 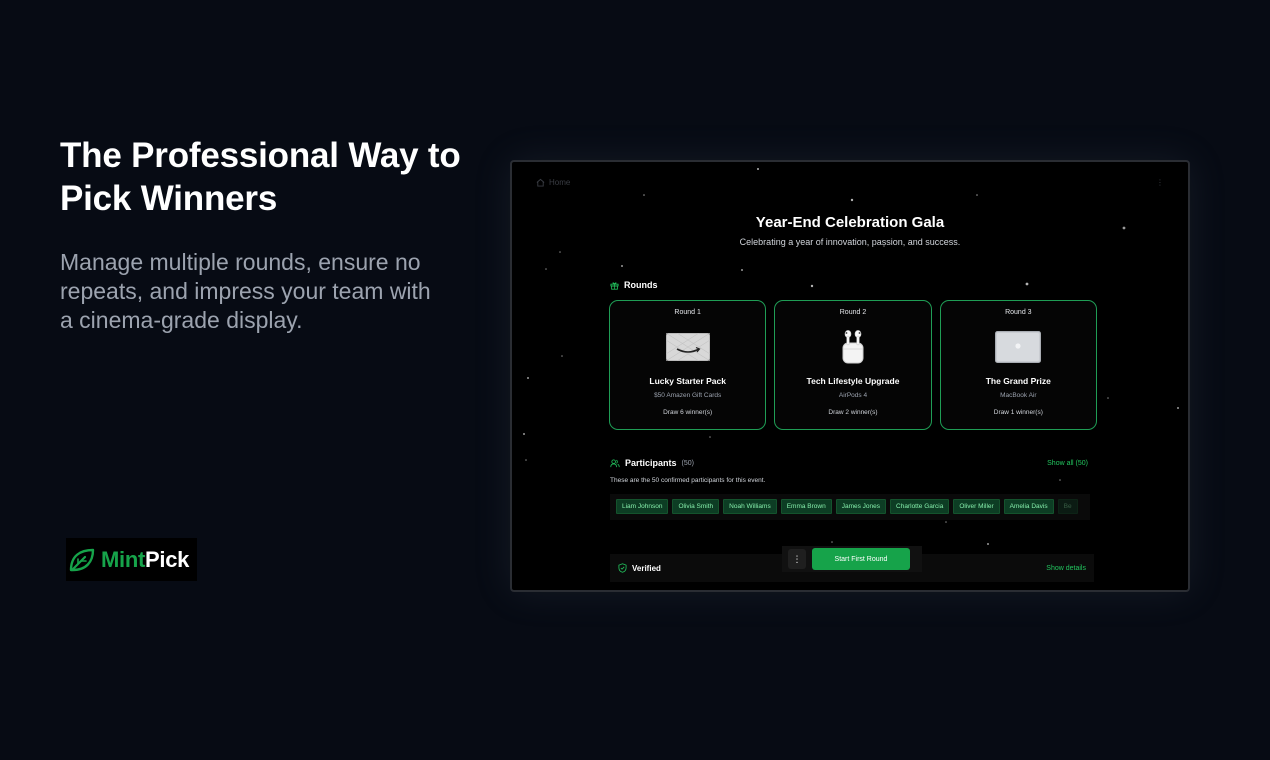 I want to click on verified-status: Verified, so click(x=639, y=568).